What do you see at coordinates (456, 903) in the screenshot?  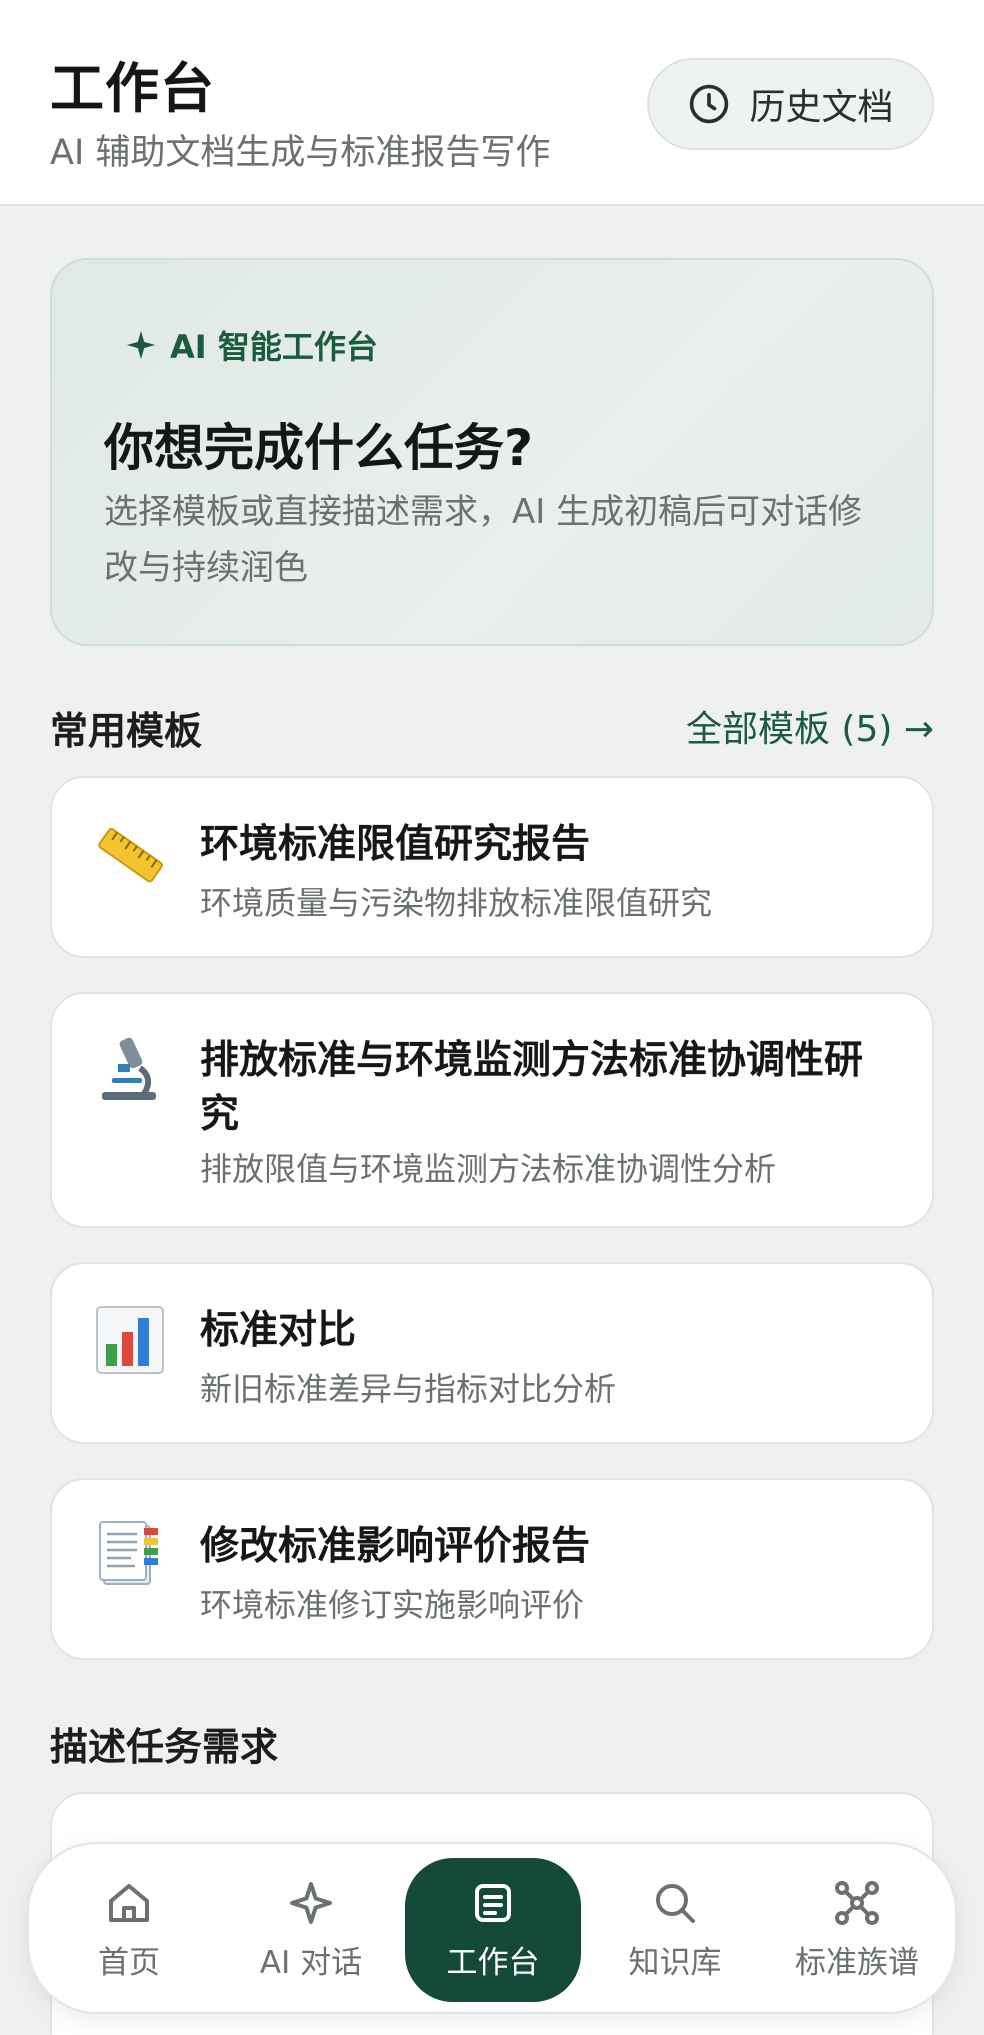 I see `template-description: 环境质量与污染物排放标准限值研究` at bounding box center [456, 903].